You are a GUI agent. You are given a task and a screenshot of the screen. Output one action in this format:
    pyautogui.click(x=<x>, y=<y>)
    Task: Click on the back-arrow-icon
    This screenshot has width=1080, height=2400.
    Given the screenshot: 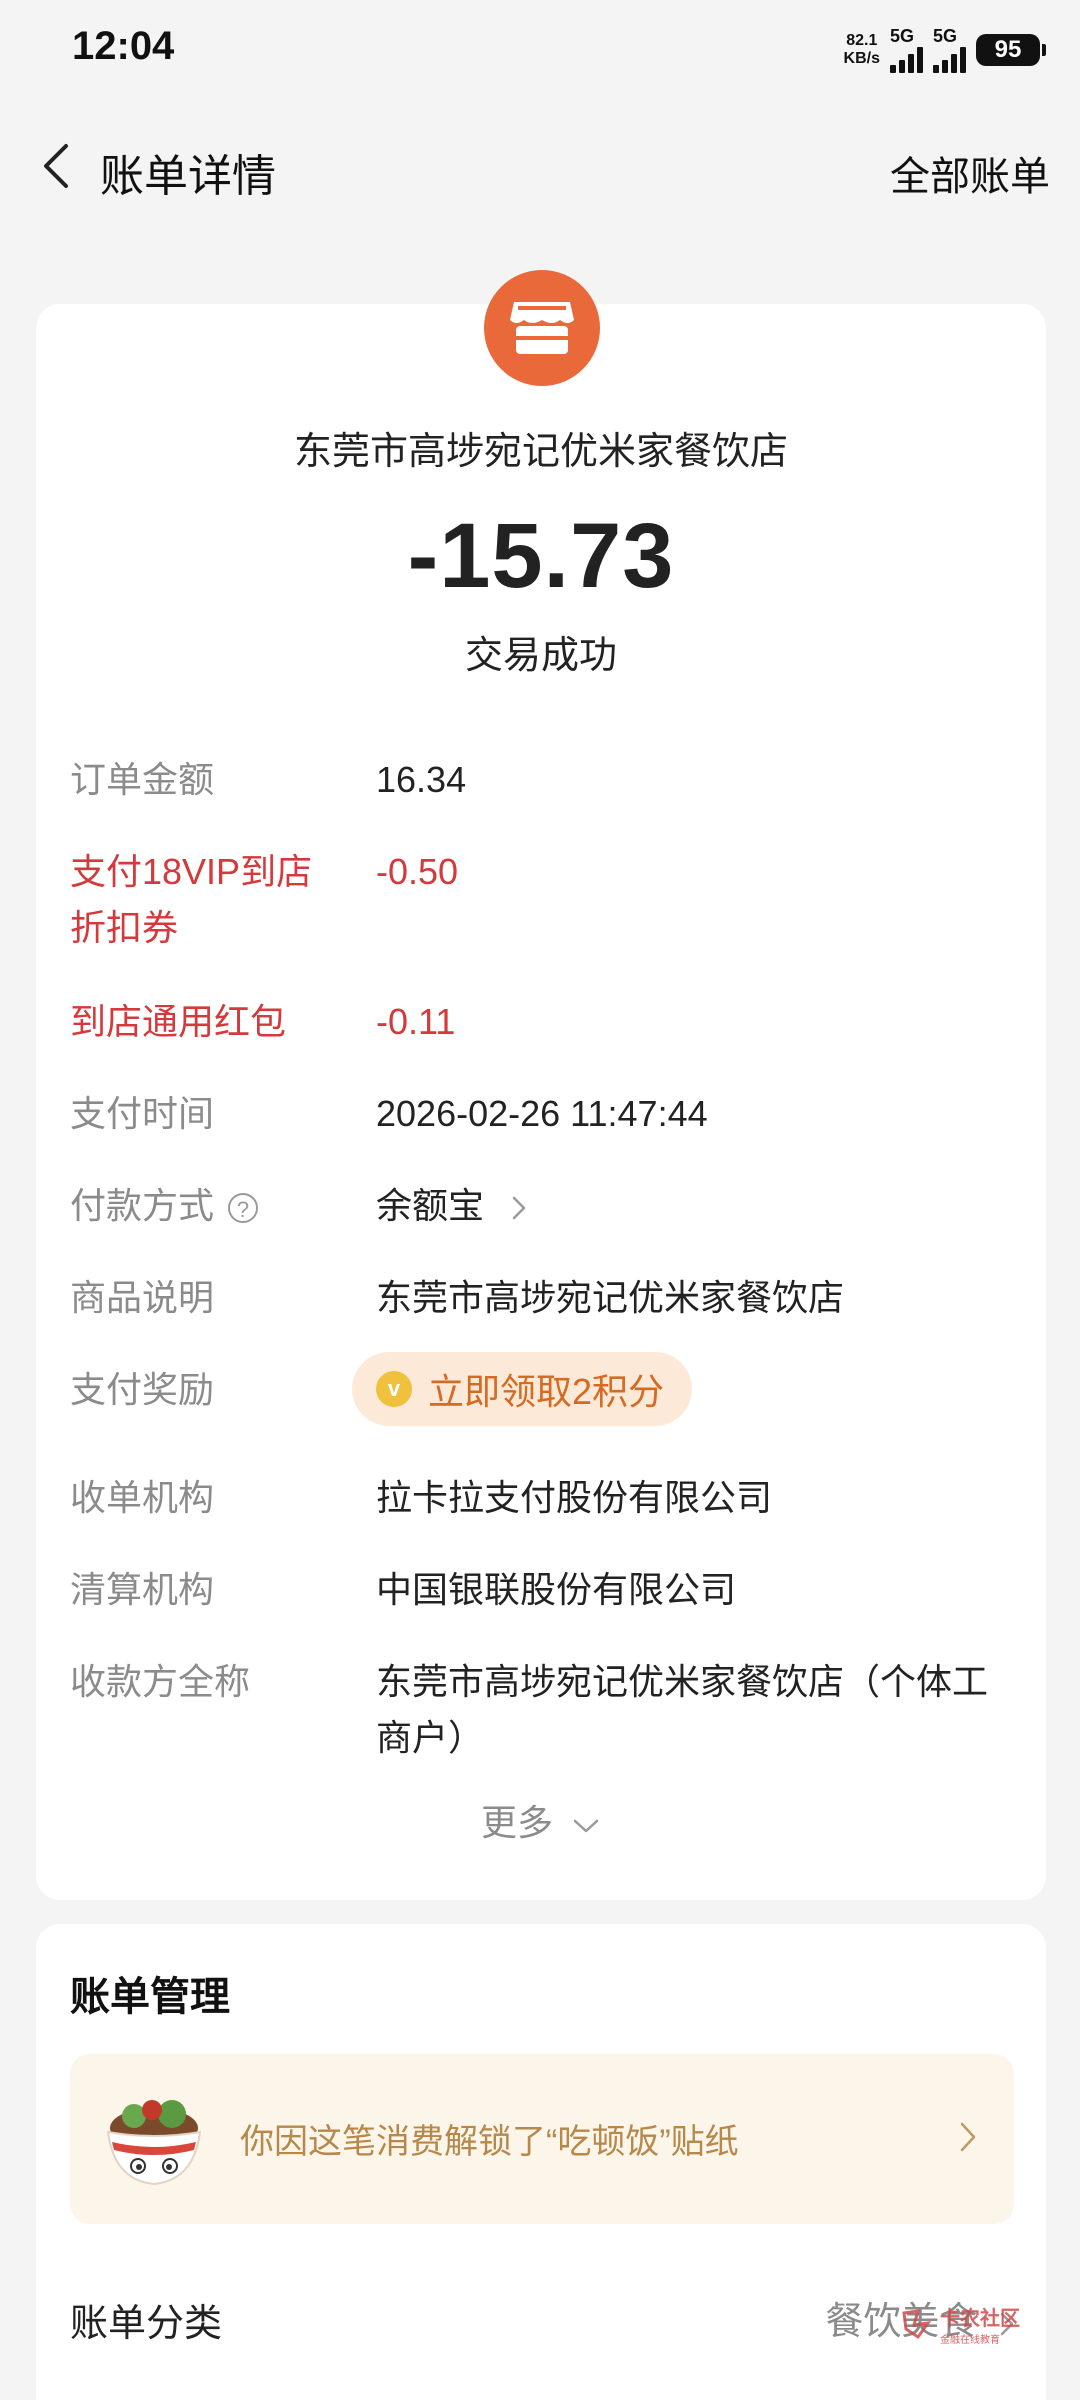 What is the action you would take?
    pyautogui.click(x=56, y=166)
    